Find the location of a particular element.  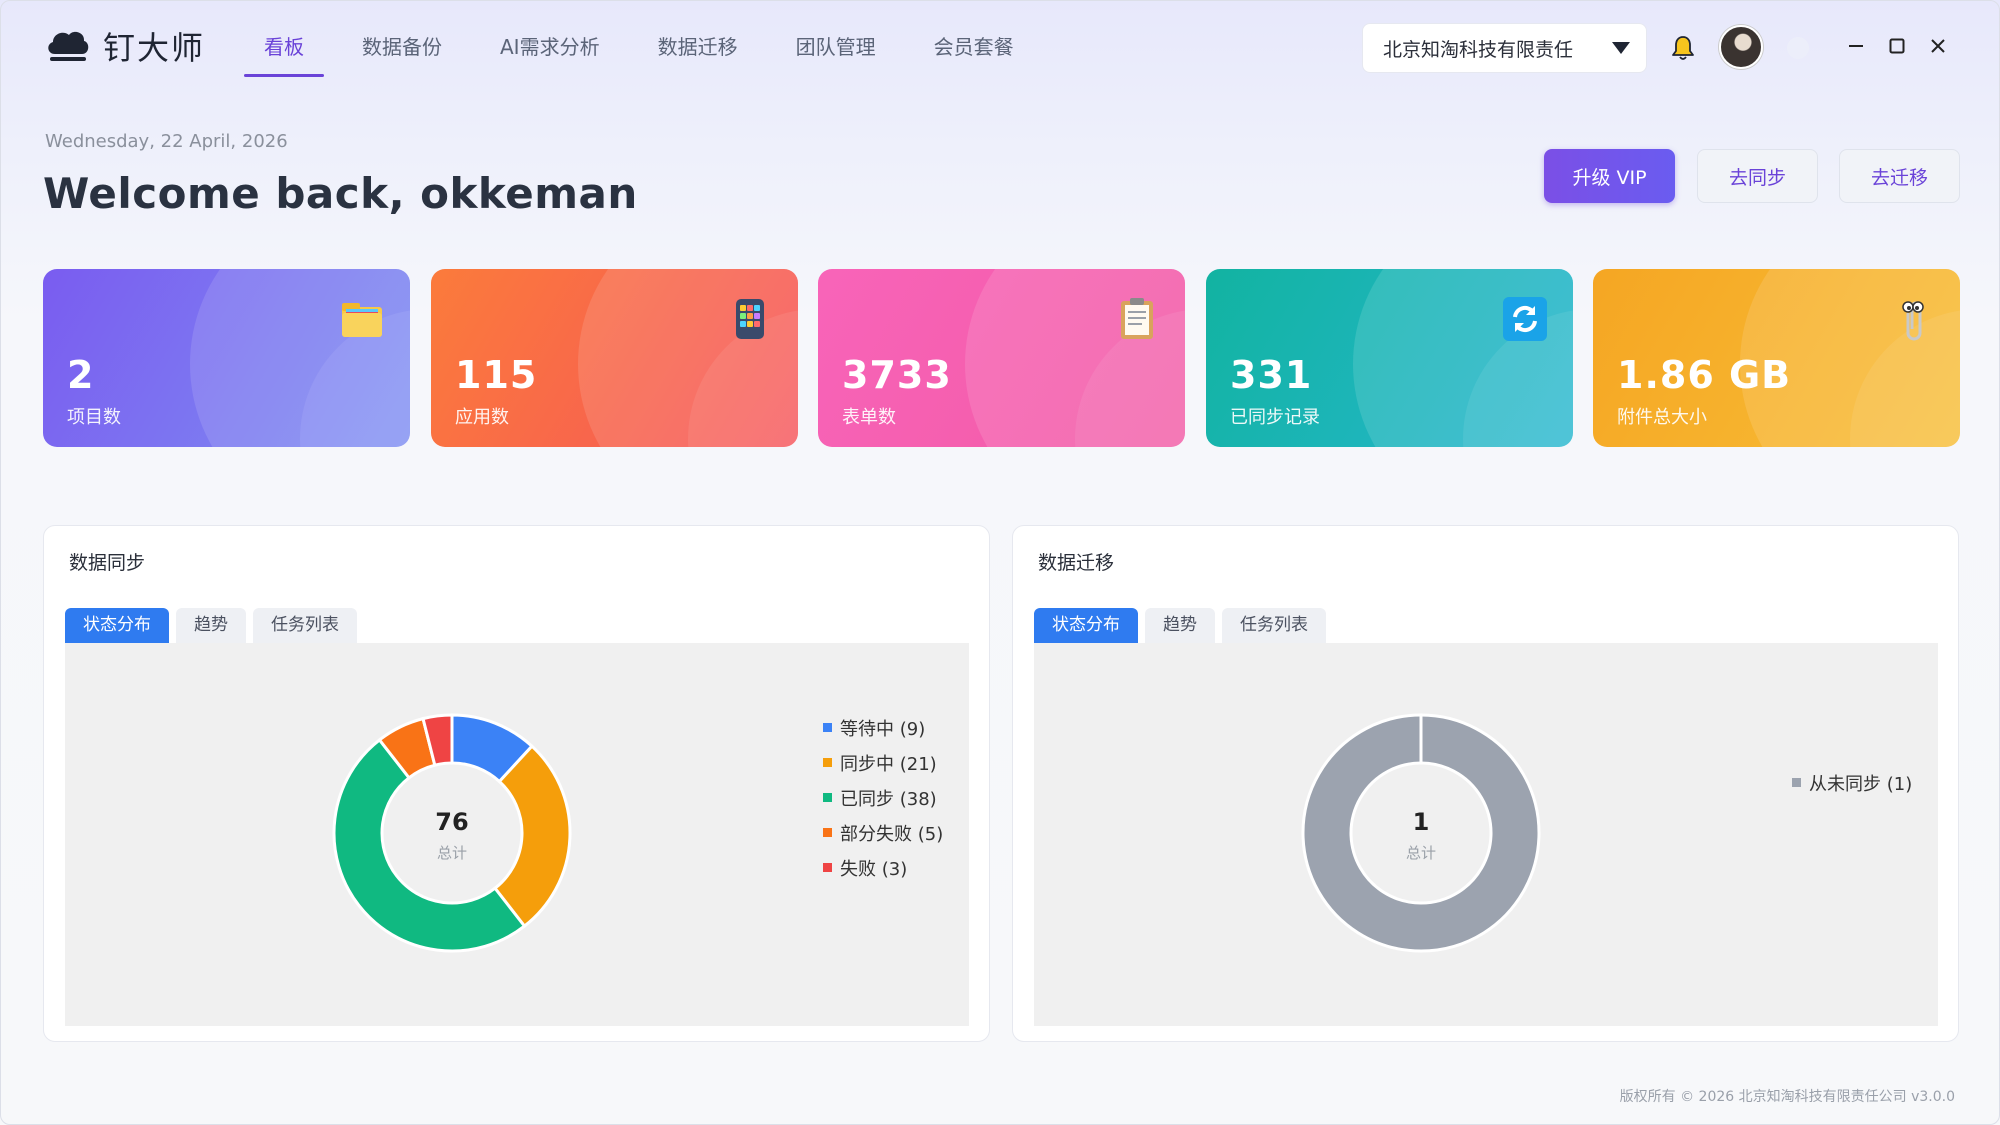

stat-value: 2 is located at coordinates (81, 375).